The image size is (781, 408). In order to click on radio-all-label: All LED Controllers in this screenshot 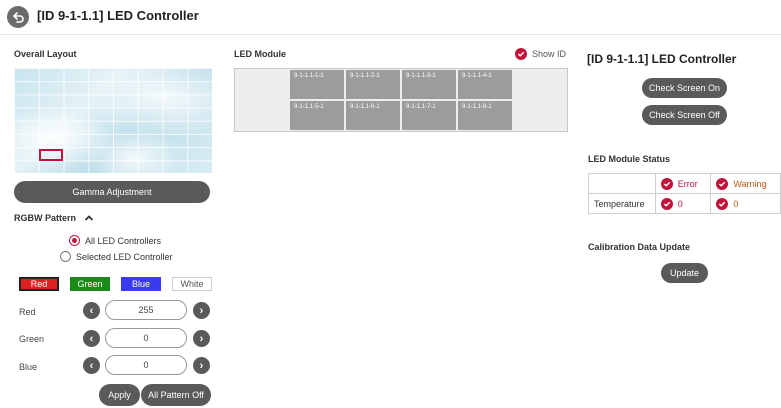, I will do `click(123, 240)`.